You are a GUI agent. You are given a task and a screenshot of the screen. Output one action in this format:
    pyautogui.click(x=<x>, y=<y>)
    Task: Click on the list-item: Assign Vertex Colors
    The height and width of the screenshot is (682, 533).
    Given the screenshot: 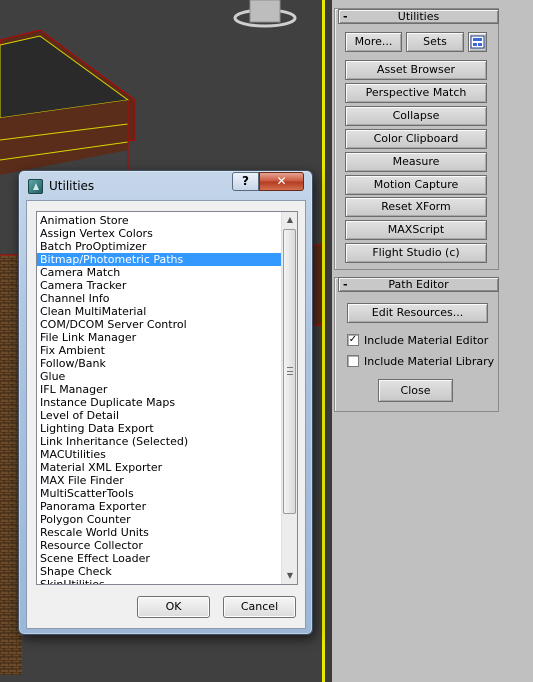 What is the action you would take?
    pyautogui.click(x=159, y=233)
    